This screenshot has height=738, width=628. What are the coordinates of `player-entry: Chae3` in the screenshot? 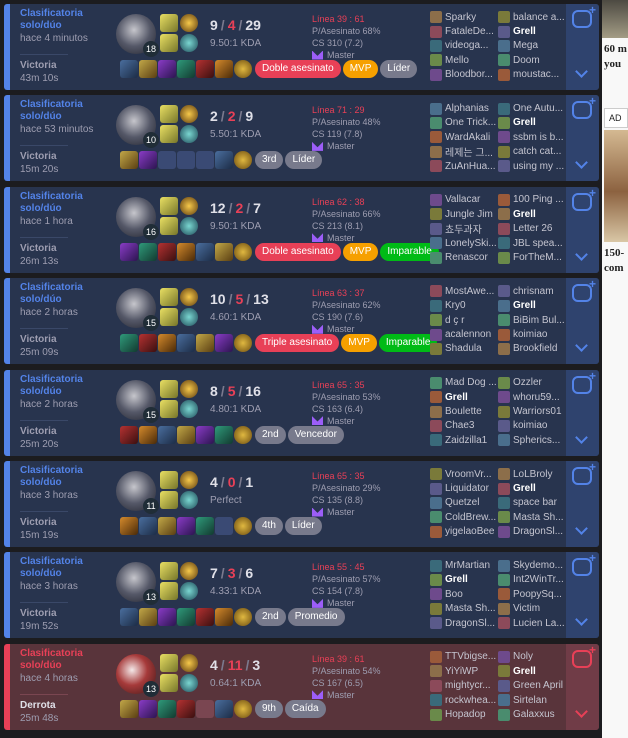 It's located at (463, 426).